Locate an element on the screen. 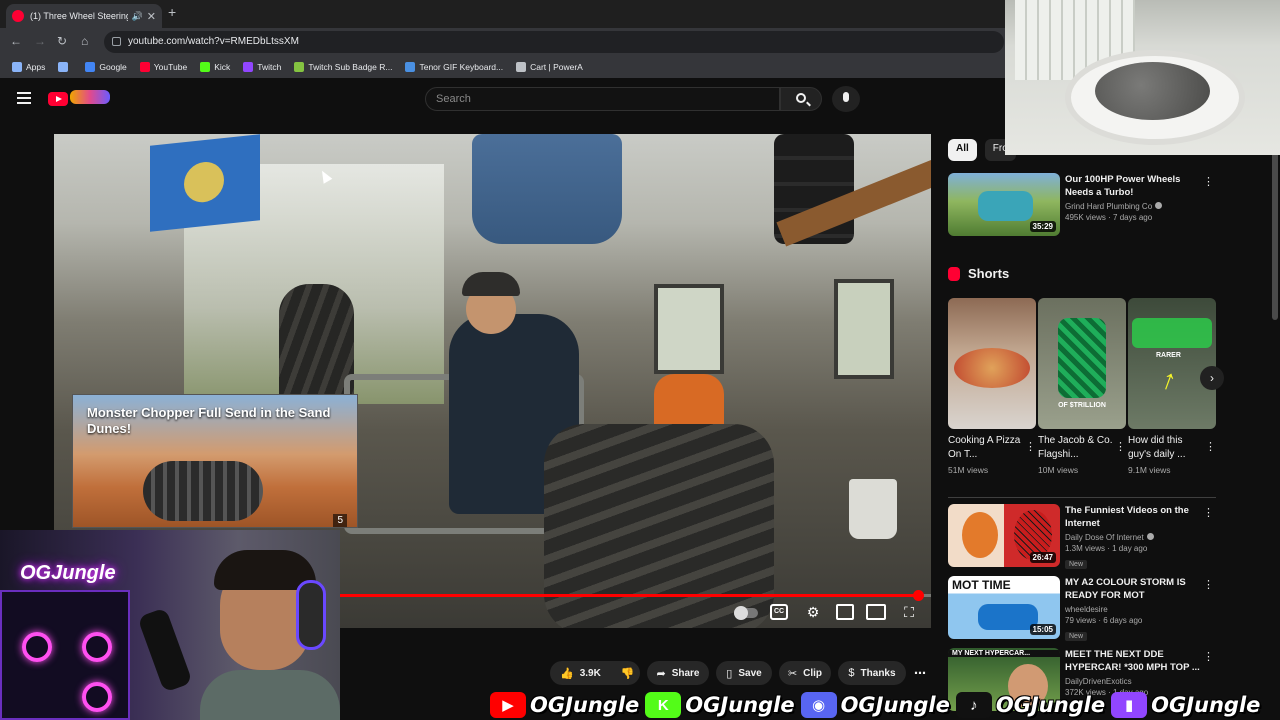 The height and width of the screenshot is (720, 1280). social-handle-text: OGJungle is located at coordinates (740, 705).